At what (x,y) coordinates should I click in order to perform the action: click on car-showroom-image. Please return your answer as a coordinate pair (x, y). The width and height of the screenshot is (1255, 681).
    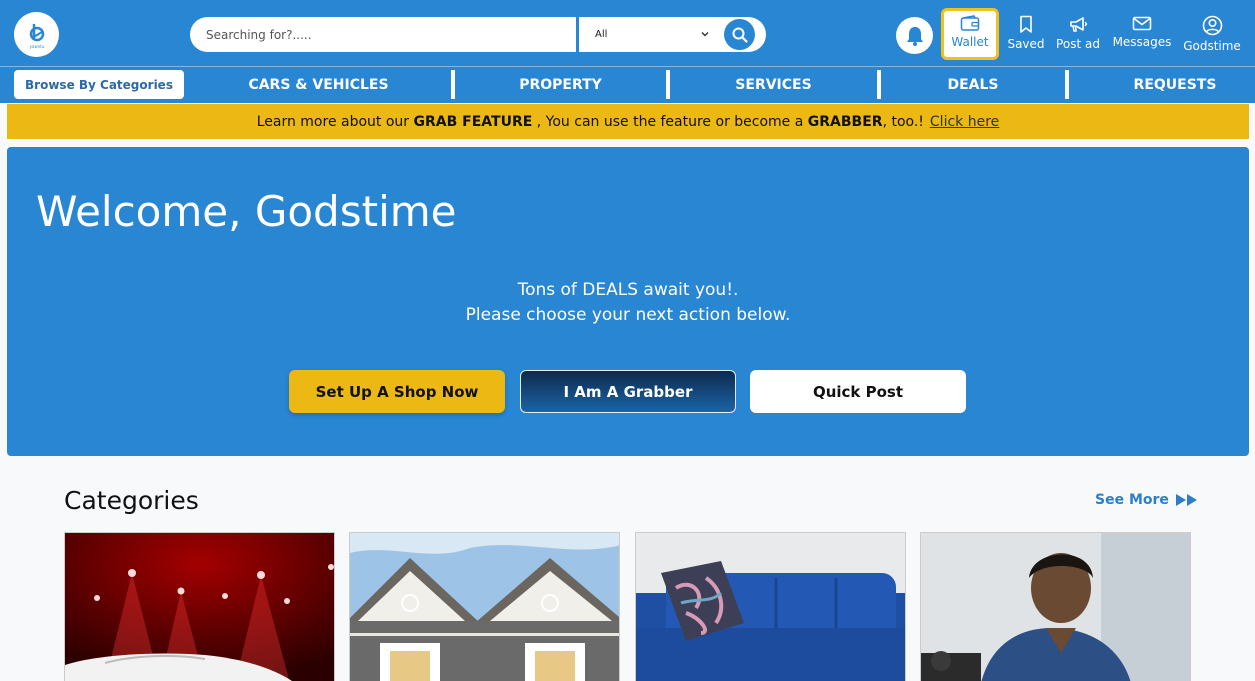
    Looking at the image, I should click on (199, 607).